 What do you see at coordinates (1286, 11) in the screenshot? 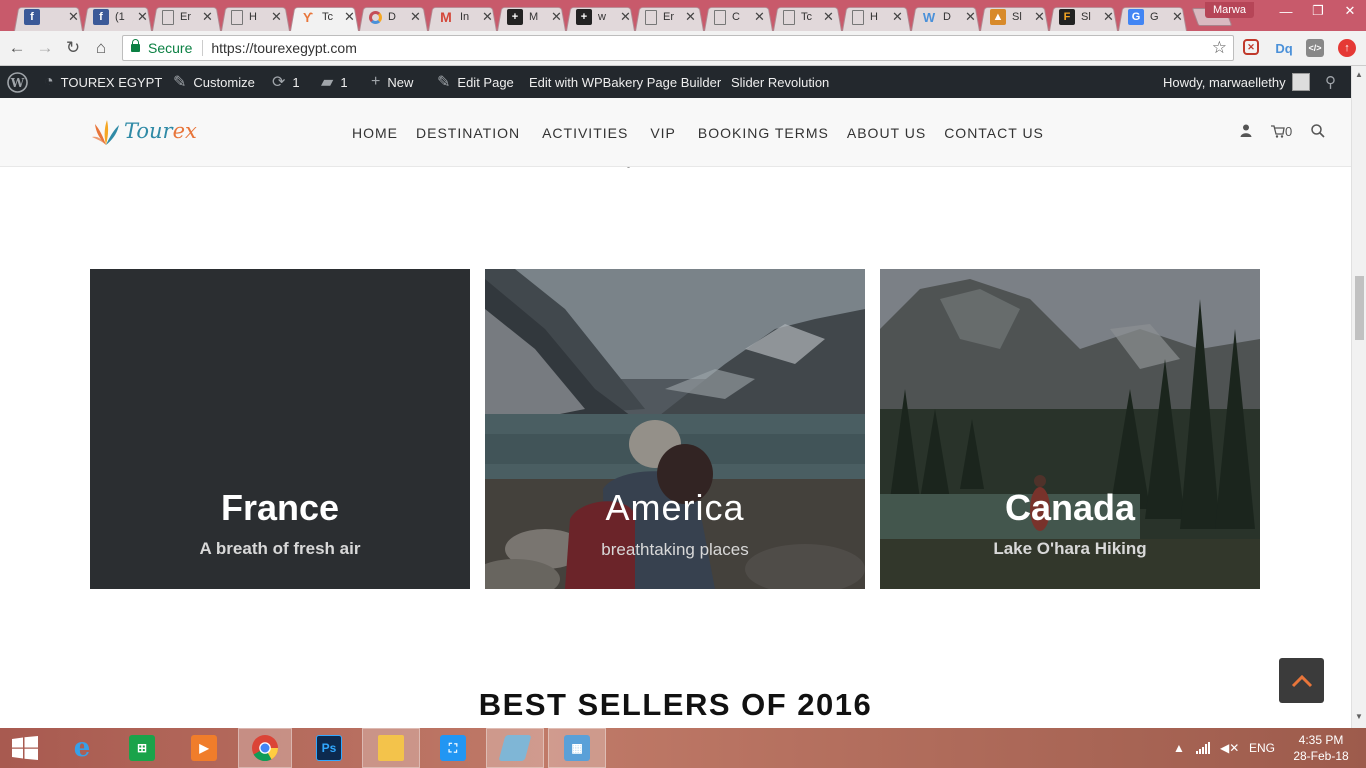
I see `minimize-icon: —` at bounding box center [1286, 11].